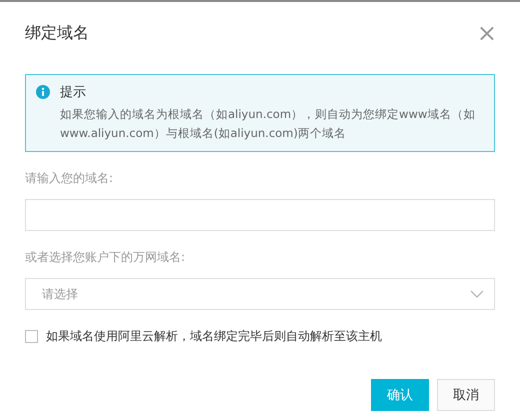 The width and height of the screenshot is (520, 419). I want to click on chevron-down-icon, so click(477, 294).